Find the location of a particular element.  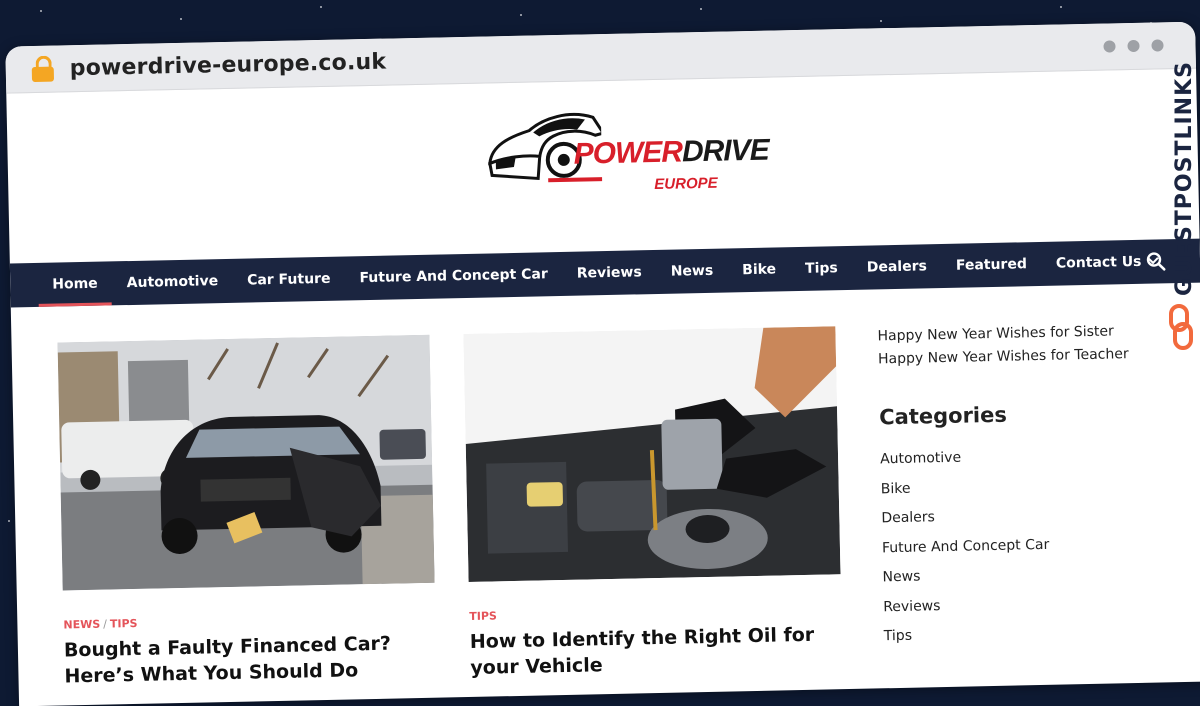

watermark-text: GUESTPOSTLINKS is located at coordinates (1184, 178).